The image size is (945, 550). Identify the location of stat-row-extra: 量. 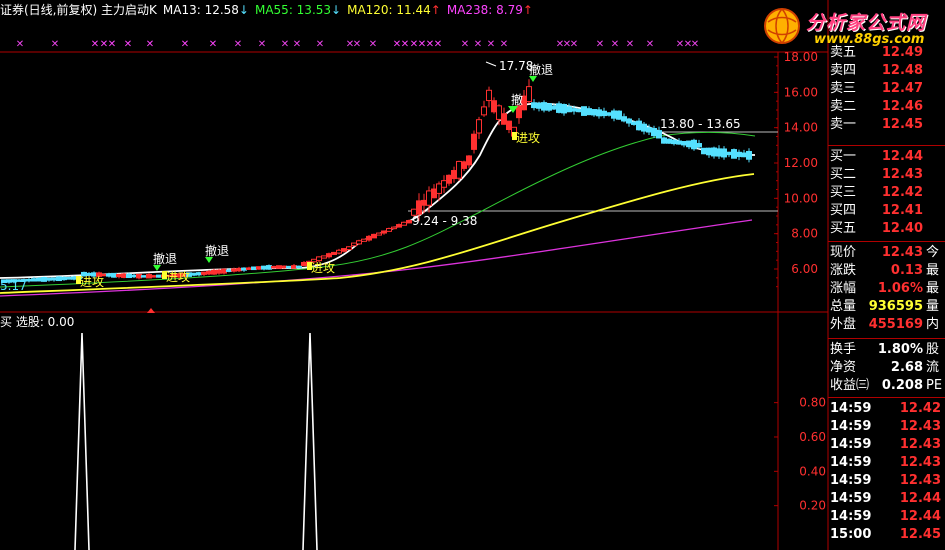
(933, 306).